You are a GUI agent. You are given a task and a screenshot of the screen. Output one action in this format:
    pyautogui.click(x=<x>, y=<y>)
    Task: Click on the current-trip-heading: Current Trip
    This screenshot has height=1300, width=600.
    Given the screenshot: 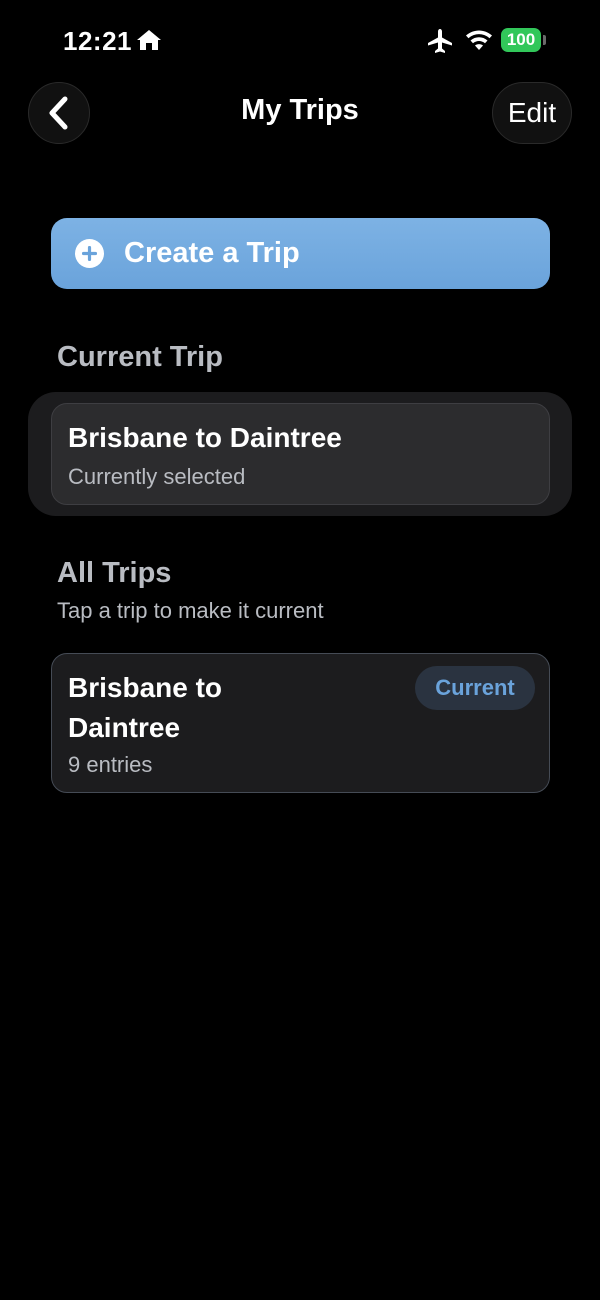 What is the action you would take?
    pyautogui.click(x=140, y=357)
    